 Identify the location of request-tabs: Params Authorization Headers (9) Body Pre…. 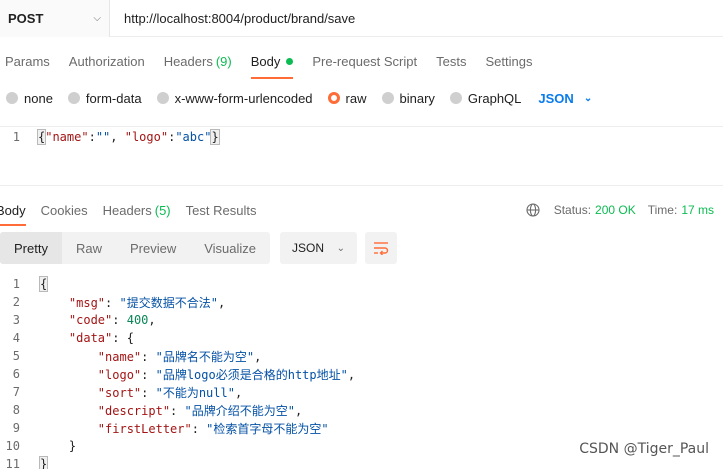
(275, 62).